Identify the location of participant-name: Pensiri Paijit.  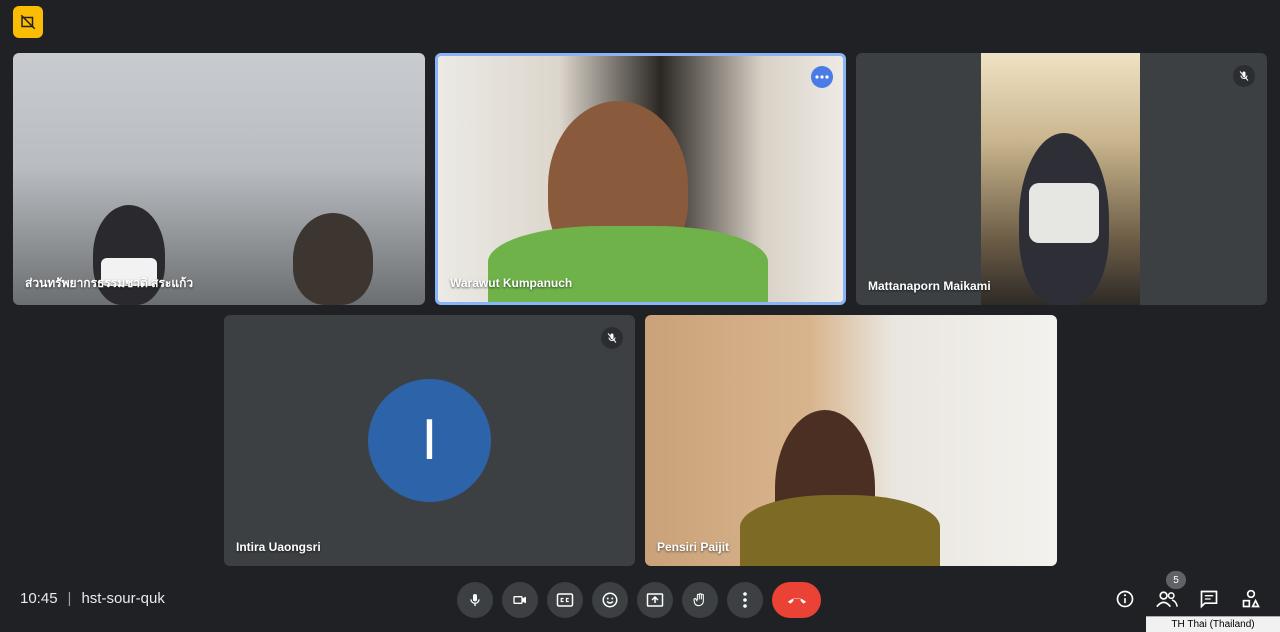
(693, 547).